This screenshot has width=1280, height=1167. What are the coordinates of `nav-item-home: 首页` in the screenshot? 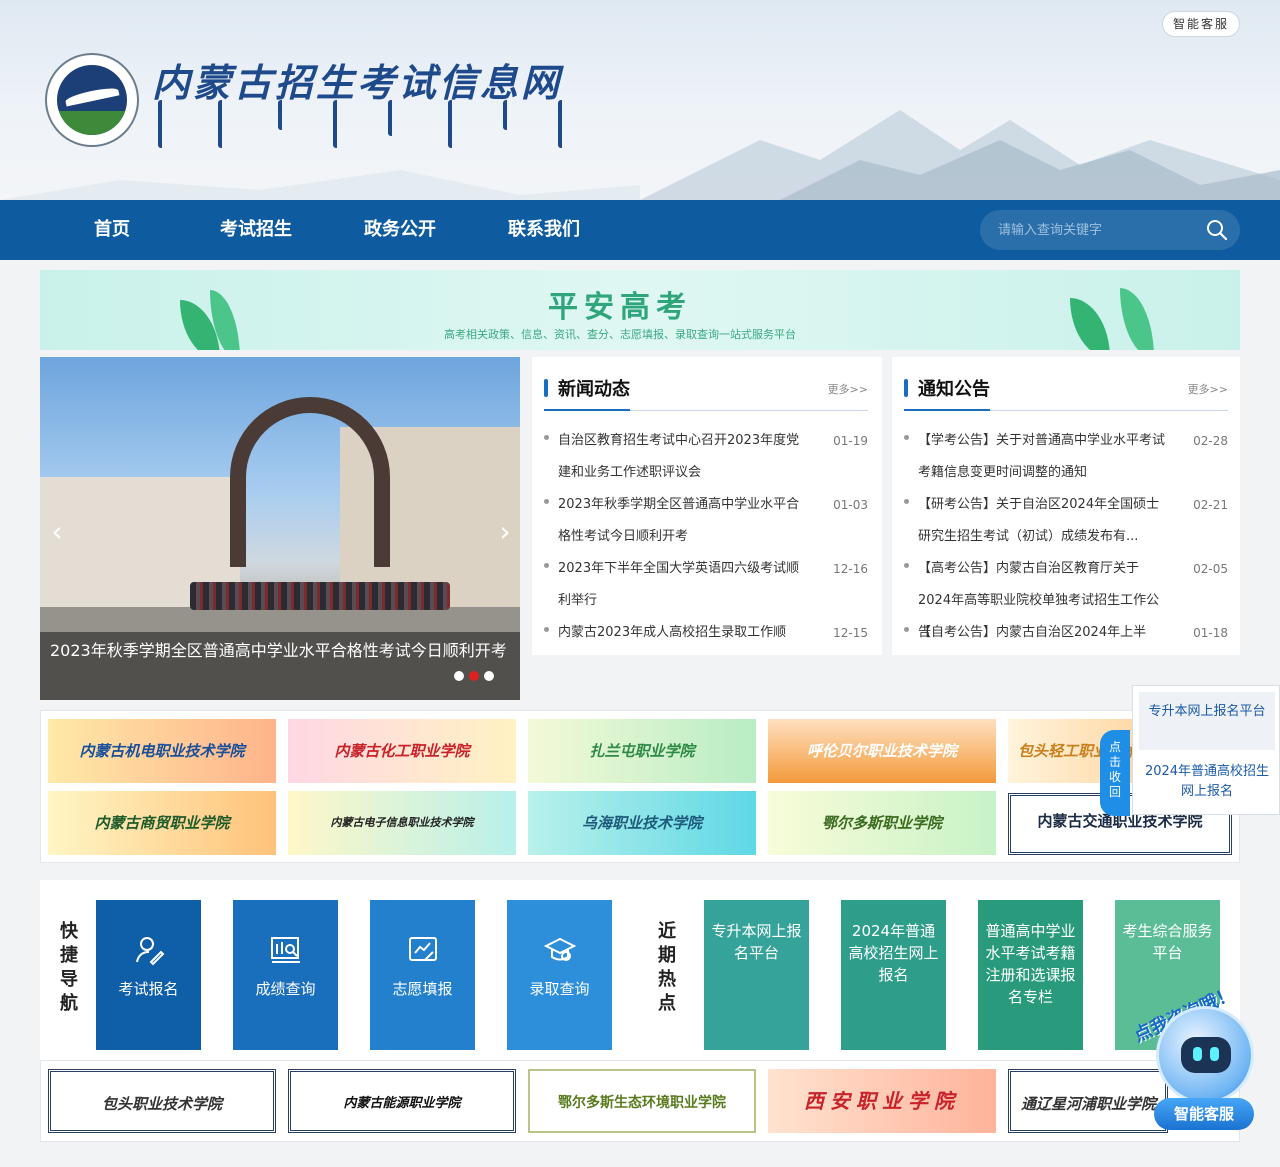 It's located at (112, 230).